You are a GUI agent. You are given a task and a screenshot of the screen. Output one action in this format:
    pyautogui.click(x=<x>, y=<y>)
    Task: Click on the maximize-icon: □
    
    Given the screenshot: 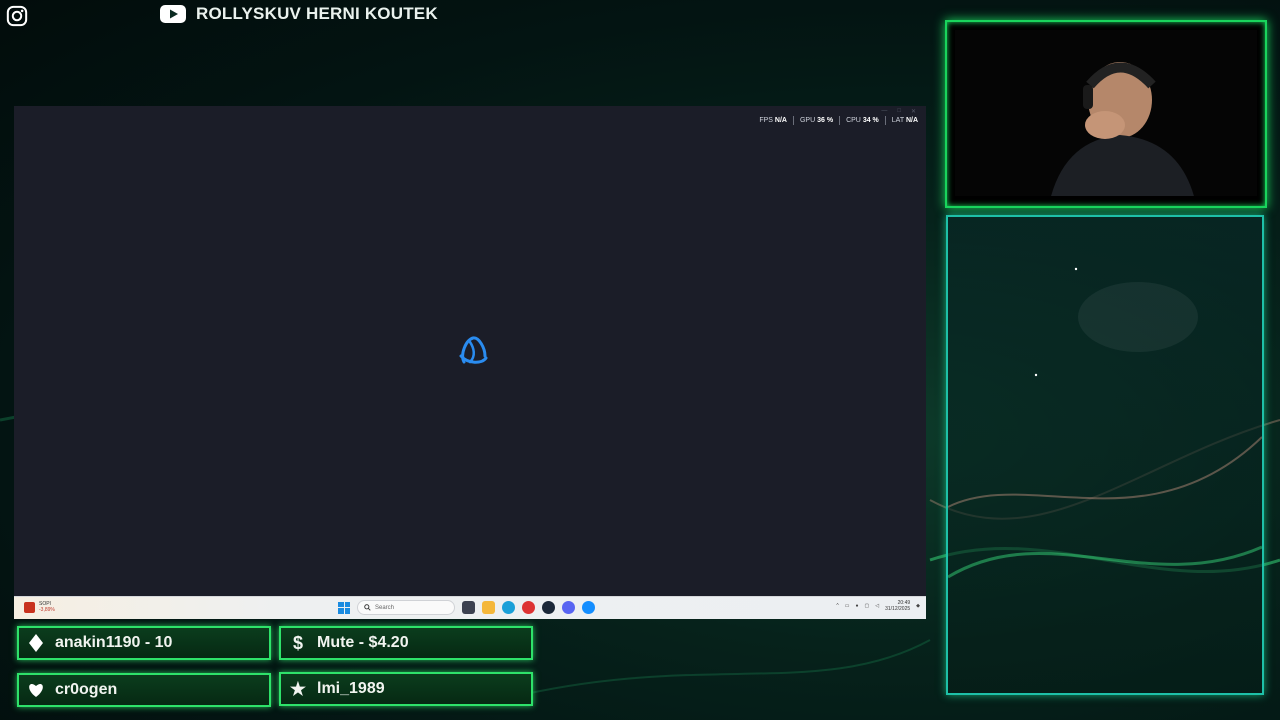 What is the action you would take?
    pyautogui.click(x=899, y=111)
    